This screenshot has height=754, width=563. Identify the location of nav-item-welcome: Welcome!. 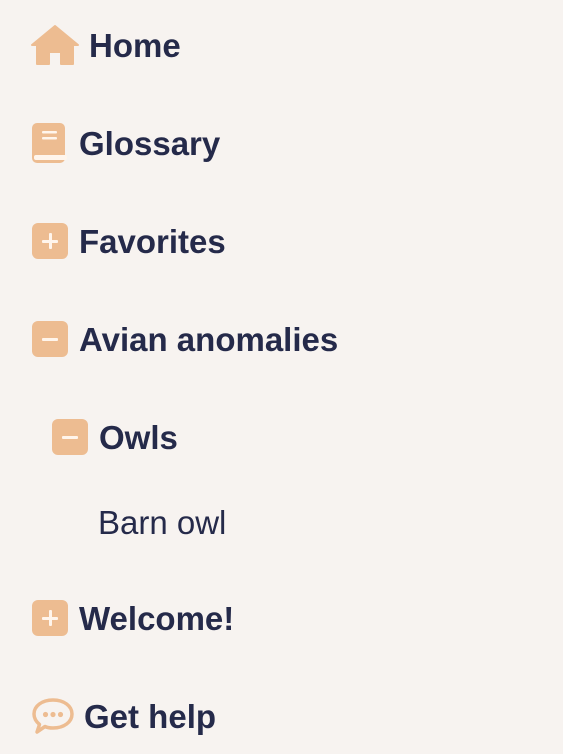
(133, 618).